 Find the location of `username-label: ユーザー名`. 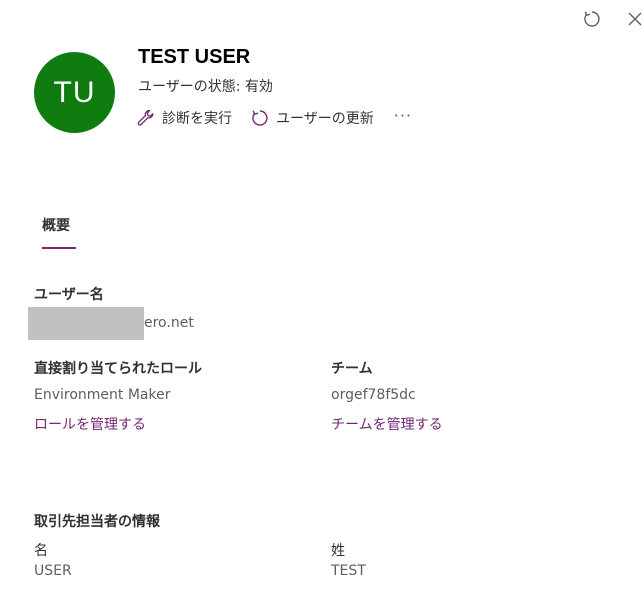

username-label: ユーザー名 is located at coordinates (69, 295).